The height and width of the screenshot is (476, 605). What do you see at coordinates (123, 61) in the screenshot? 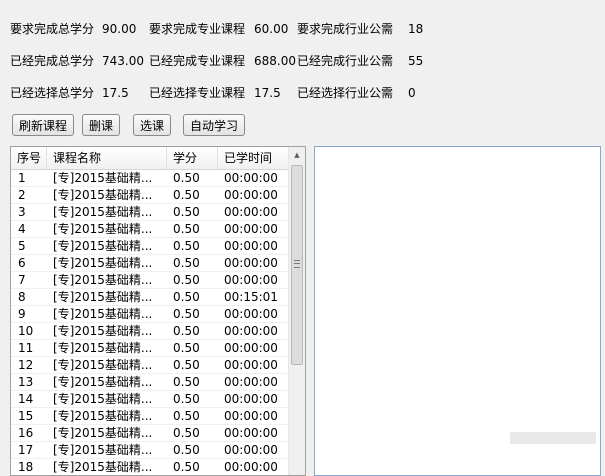
I see `completed-total-credits-value: 743.00` at bounding box center [123, 61].